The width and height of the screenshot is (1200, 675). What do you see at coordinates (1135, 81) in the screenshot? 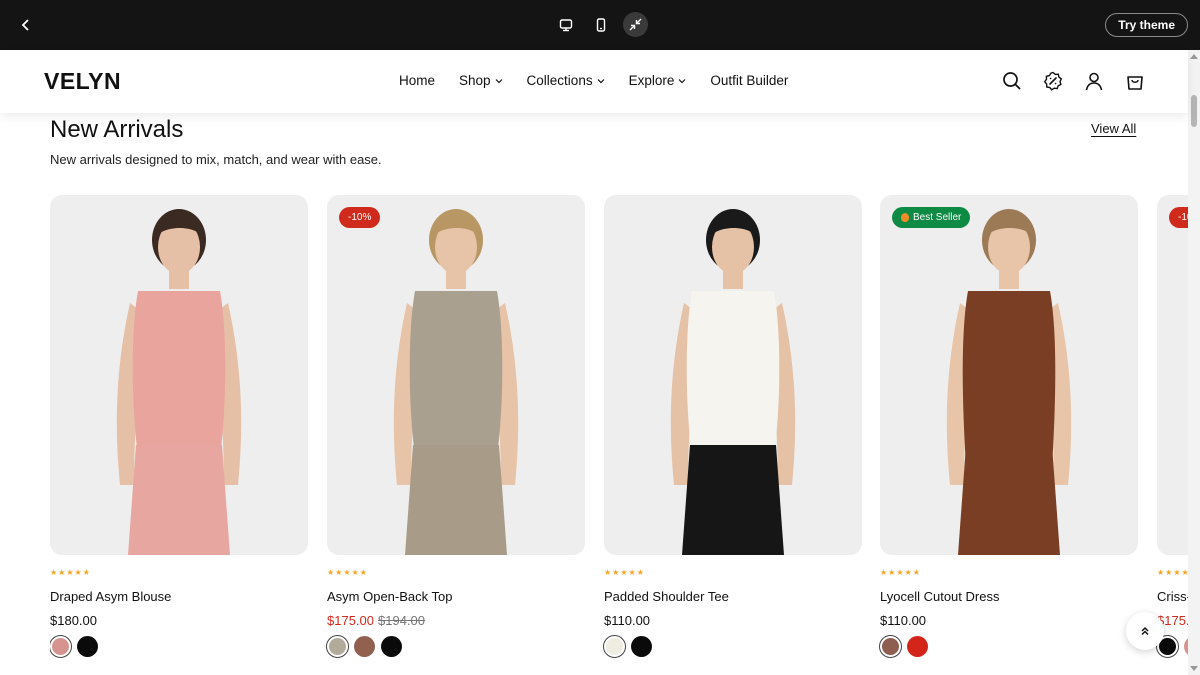
I see `cart-icon` at bounding box center [1135, 81].